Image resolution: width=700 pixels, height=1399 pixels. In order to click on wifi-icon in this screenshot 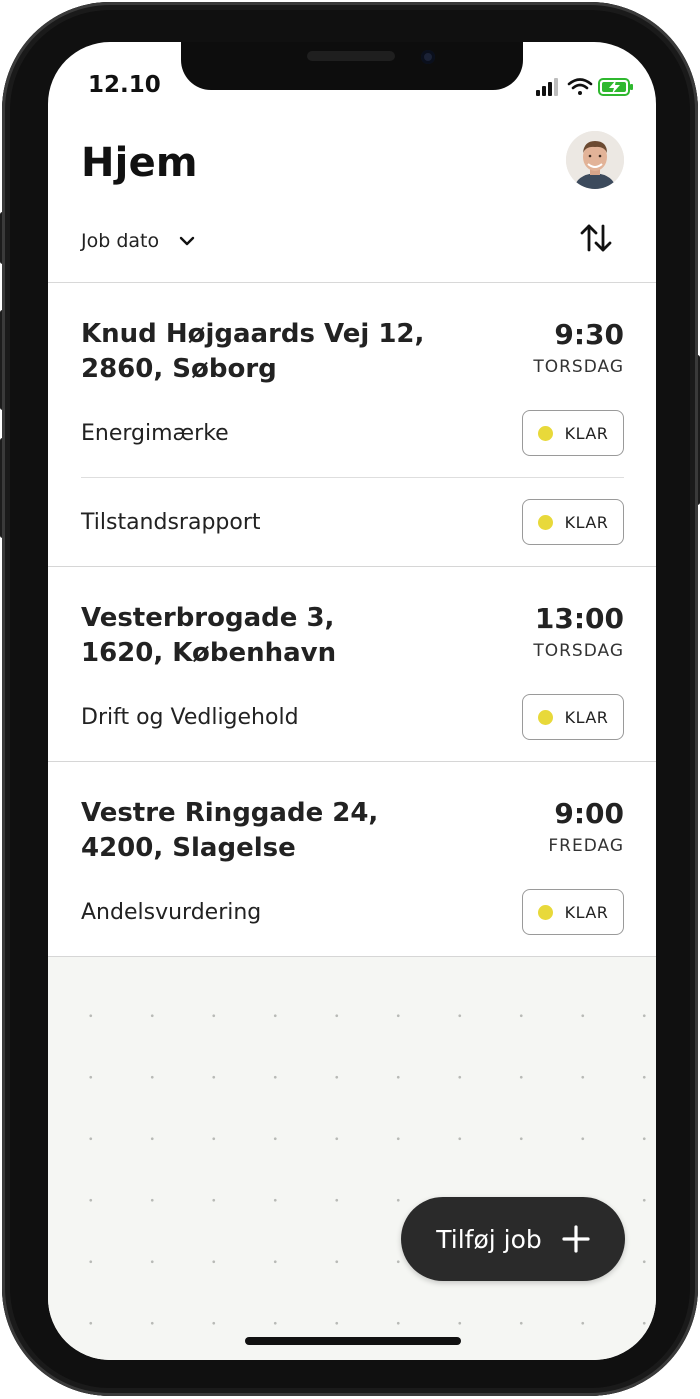, I will do `click(580, 86)`.